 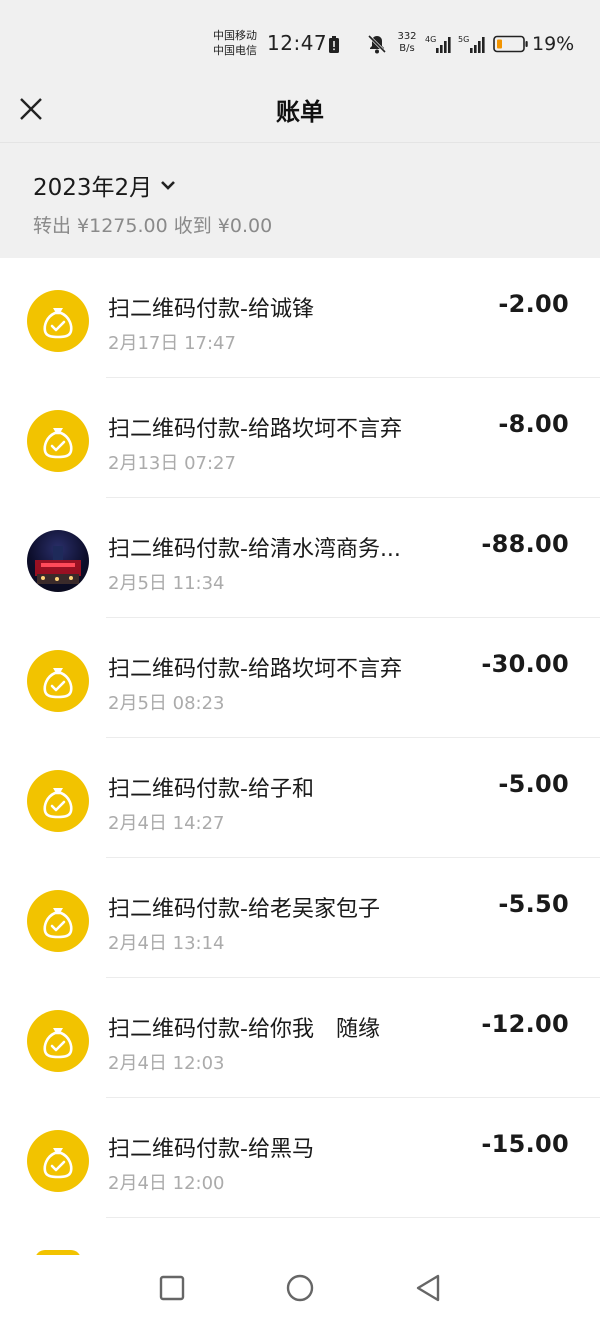 I want to click on month-label: 2023年2月, so click(x=93, y=188).